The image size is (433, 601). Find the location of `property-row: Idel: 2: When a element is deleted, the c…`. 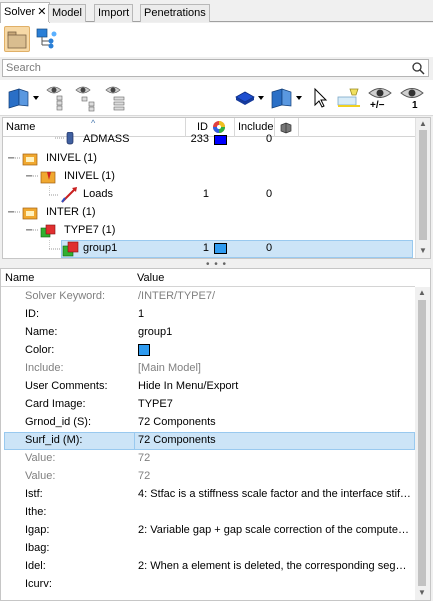

property-row: Idel: 2: When a element is deleted, the c… is located at coordinates (208, 567).